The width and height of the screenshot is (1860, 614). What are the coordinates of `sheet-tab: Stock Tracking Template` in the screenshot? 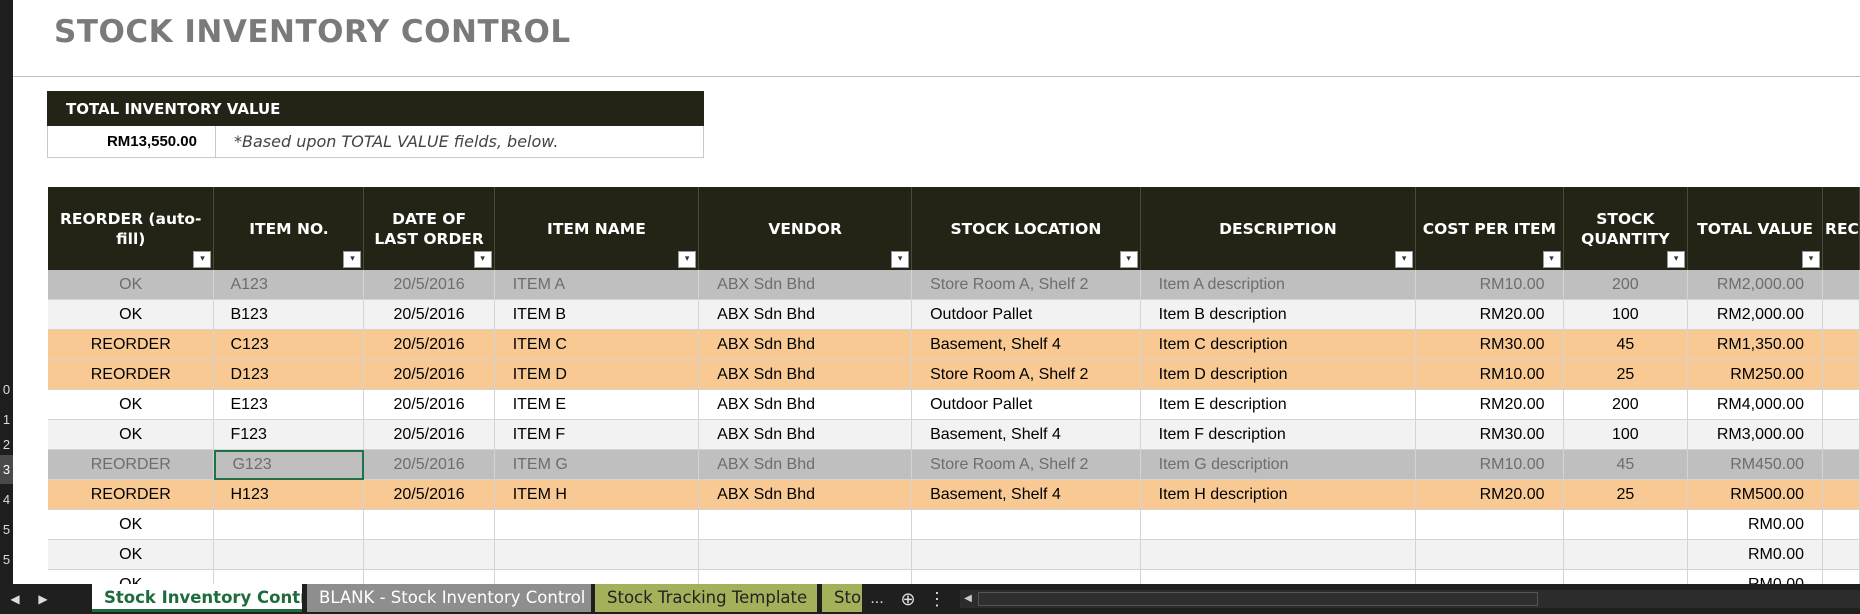 It's located at (706, 598).